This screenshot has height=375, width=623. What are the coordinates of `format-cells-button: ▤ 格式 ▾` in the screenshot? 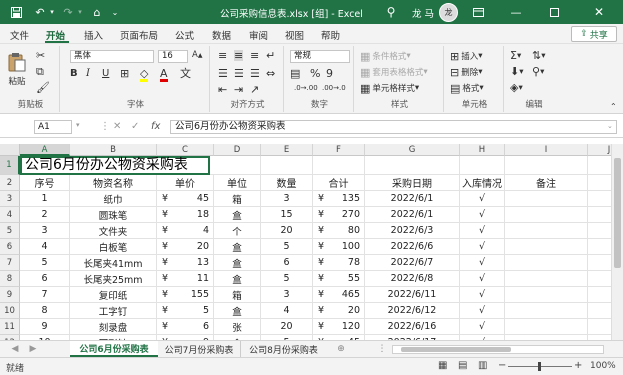 It's located at (467, 88).